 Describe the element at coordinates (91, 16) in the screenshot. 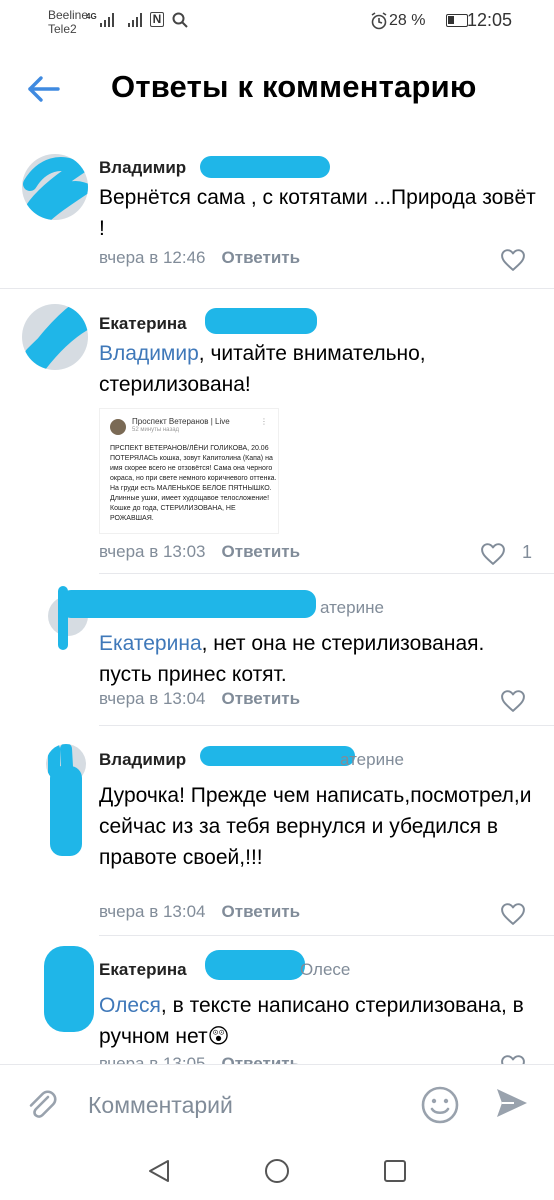

I see `network-type: 4G` at that location.